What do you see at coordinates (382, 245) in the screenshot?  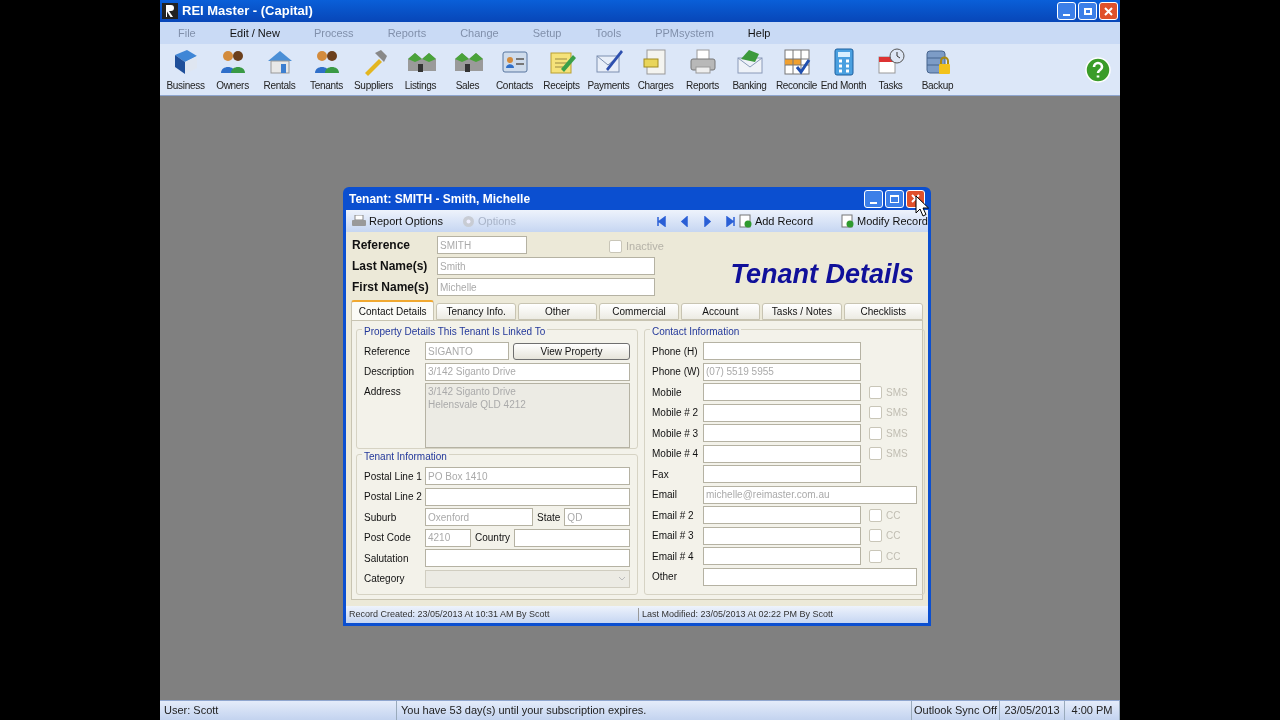 I see `field-label: Reference` at bounding box center [382, 245].